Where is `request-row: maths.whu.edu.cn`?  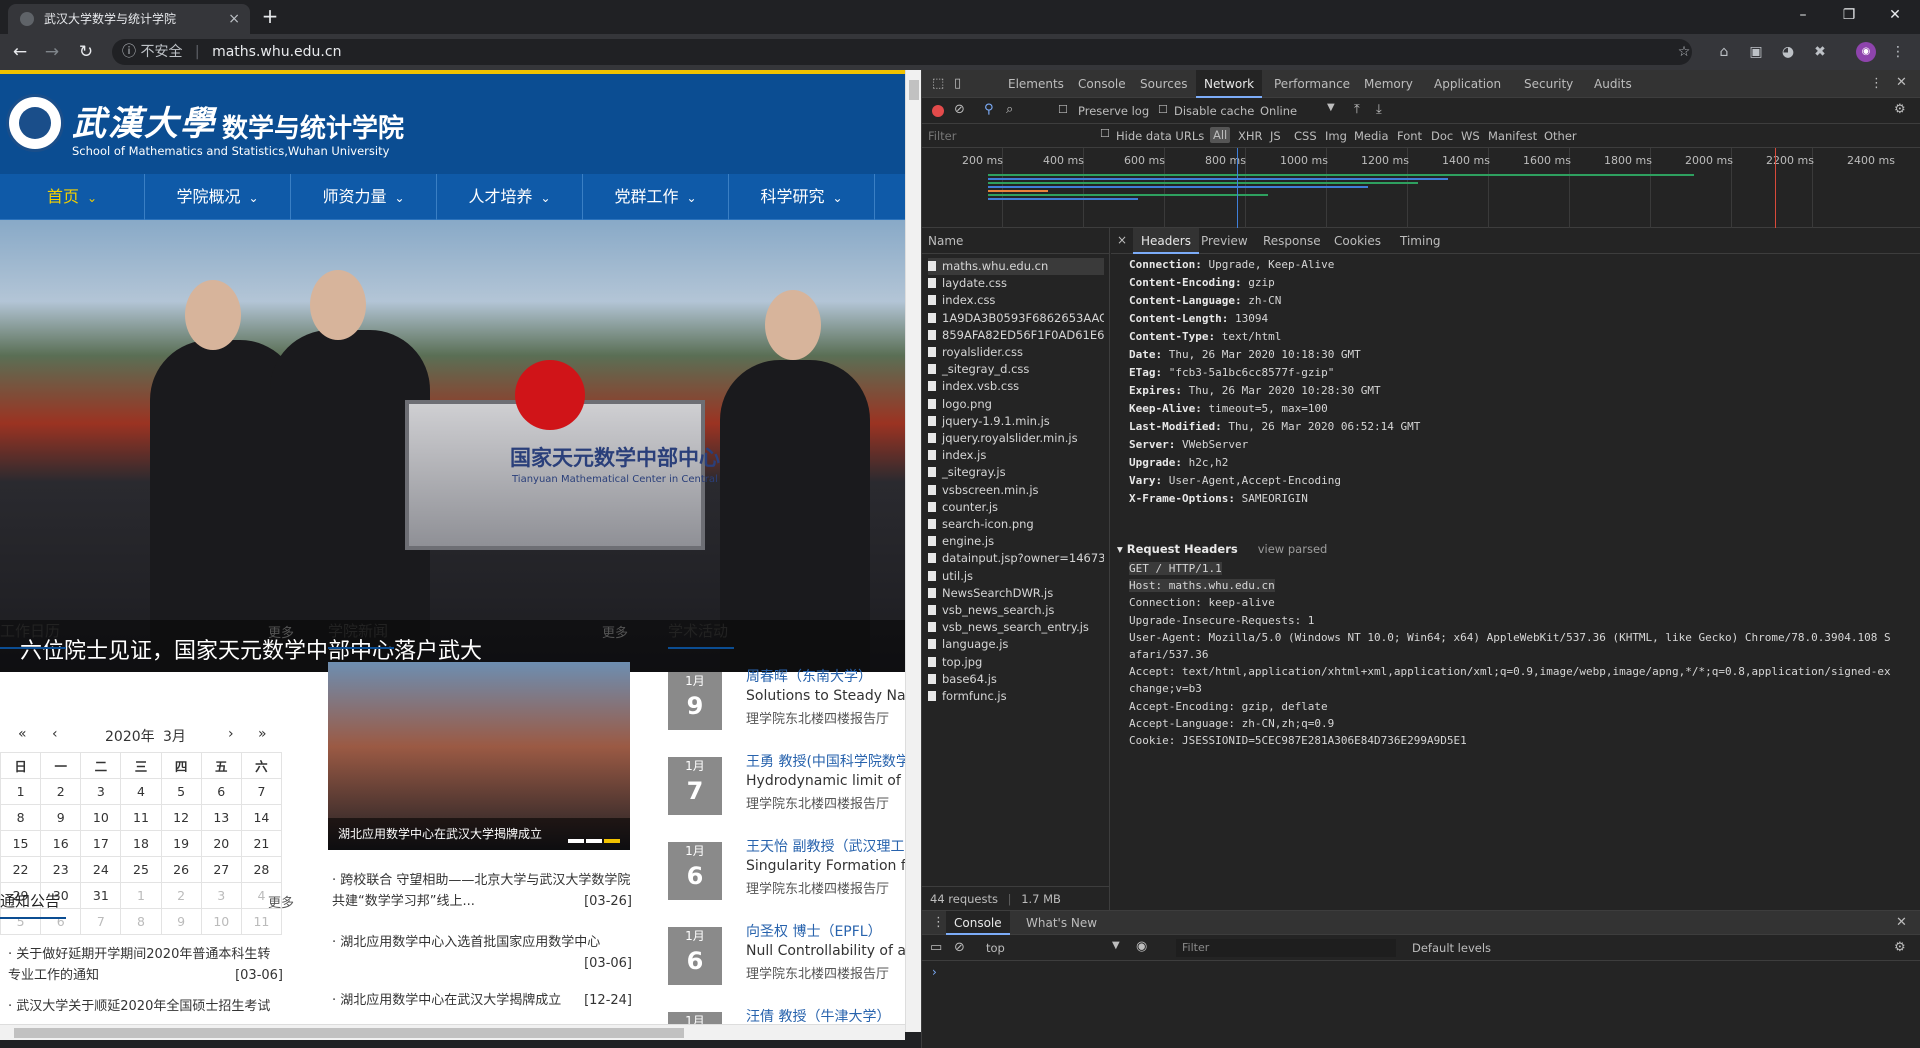 request-row: maths.whu.edu.cn is located at coordinates (1016, 266).